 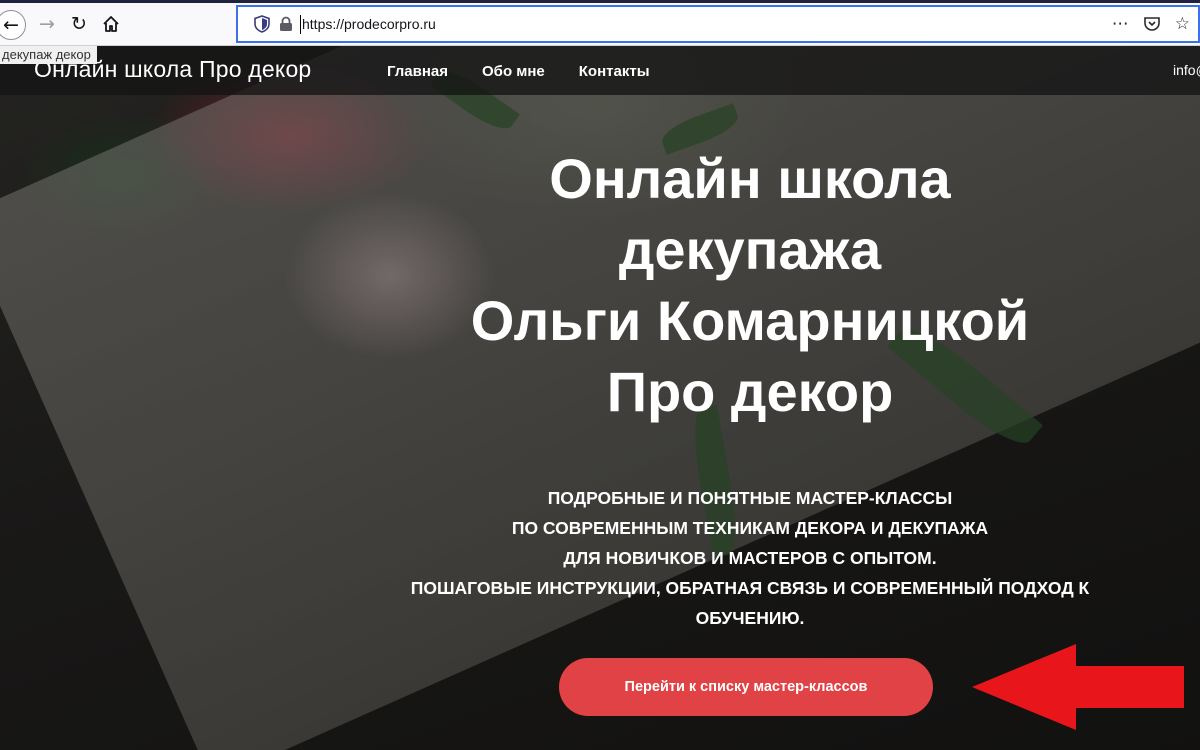 What do you see at coordinates (47, 24) in the screenshot?
I see `forward-arrow-icon: →` at bounding box center [47, 24].